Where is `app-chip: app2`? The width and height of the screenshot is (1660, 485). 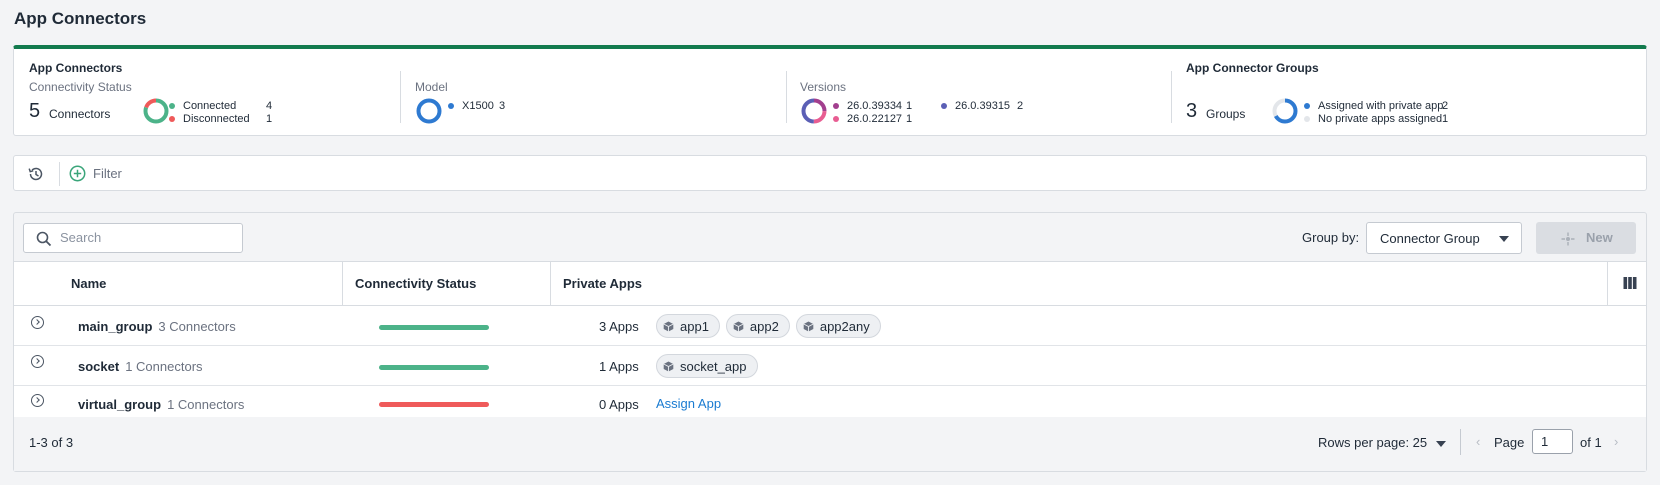
app-chip: app2 is located at coordinates (757, 326).